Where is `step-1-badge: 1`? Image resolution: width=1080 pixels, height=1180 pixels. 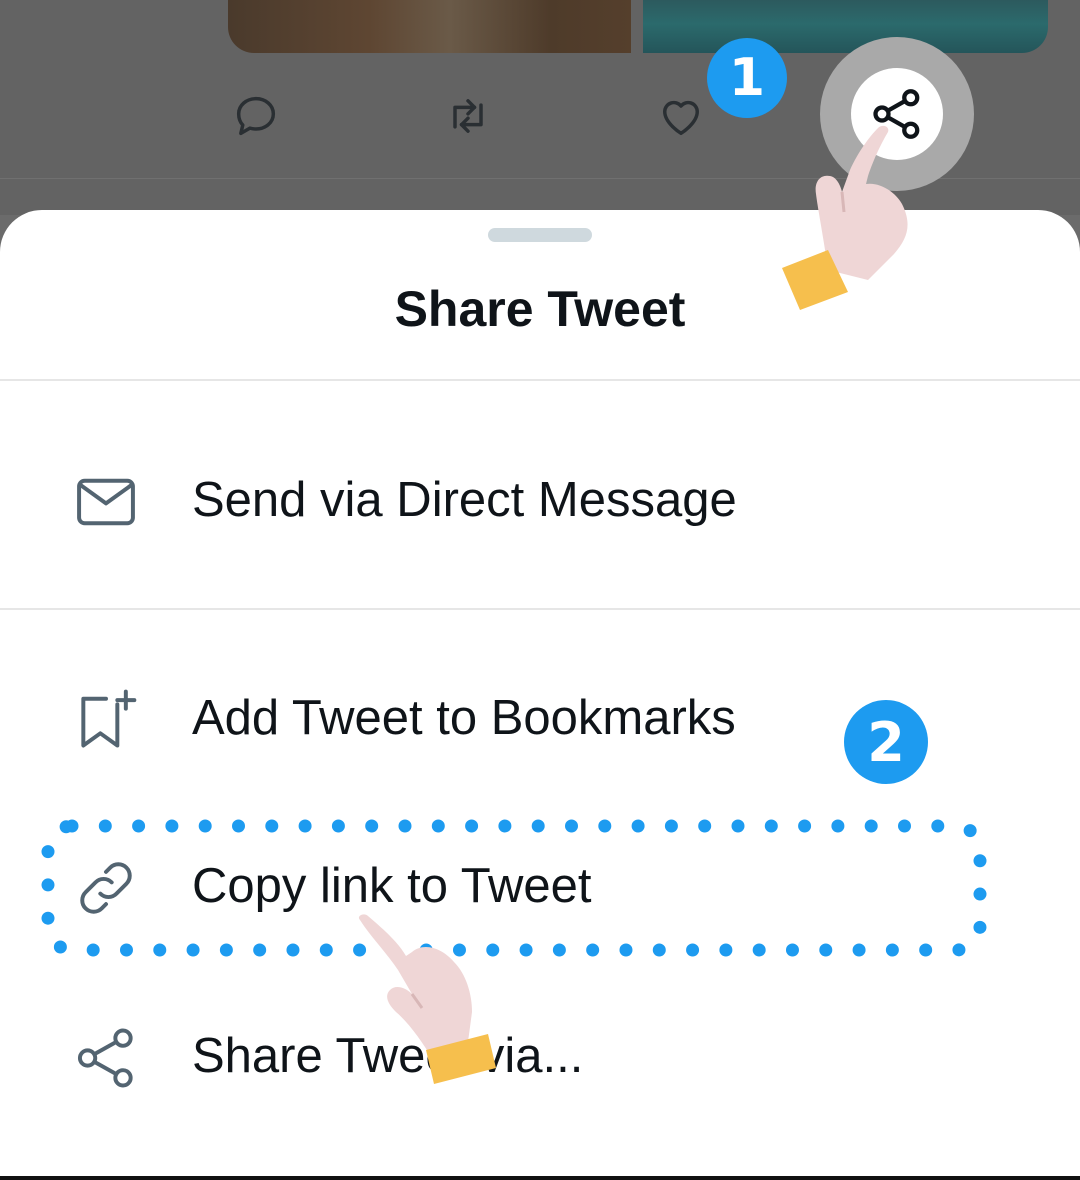 step-1-badge: 1 is located at coordinates (747, 78).